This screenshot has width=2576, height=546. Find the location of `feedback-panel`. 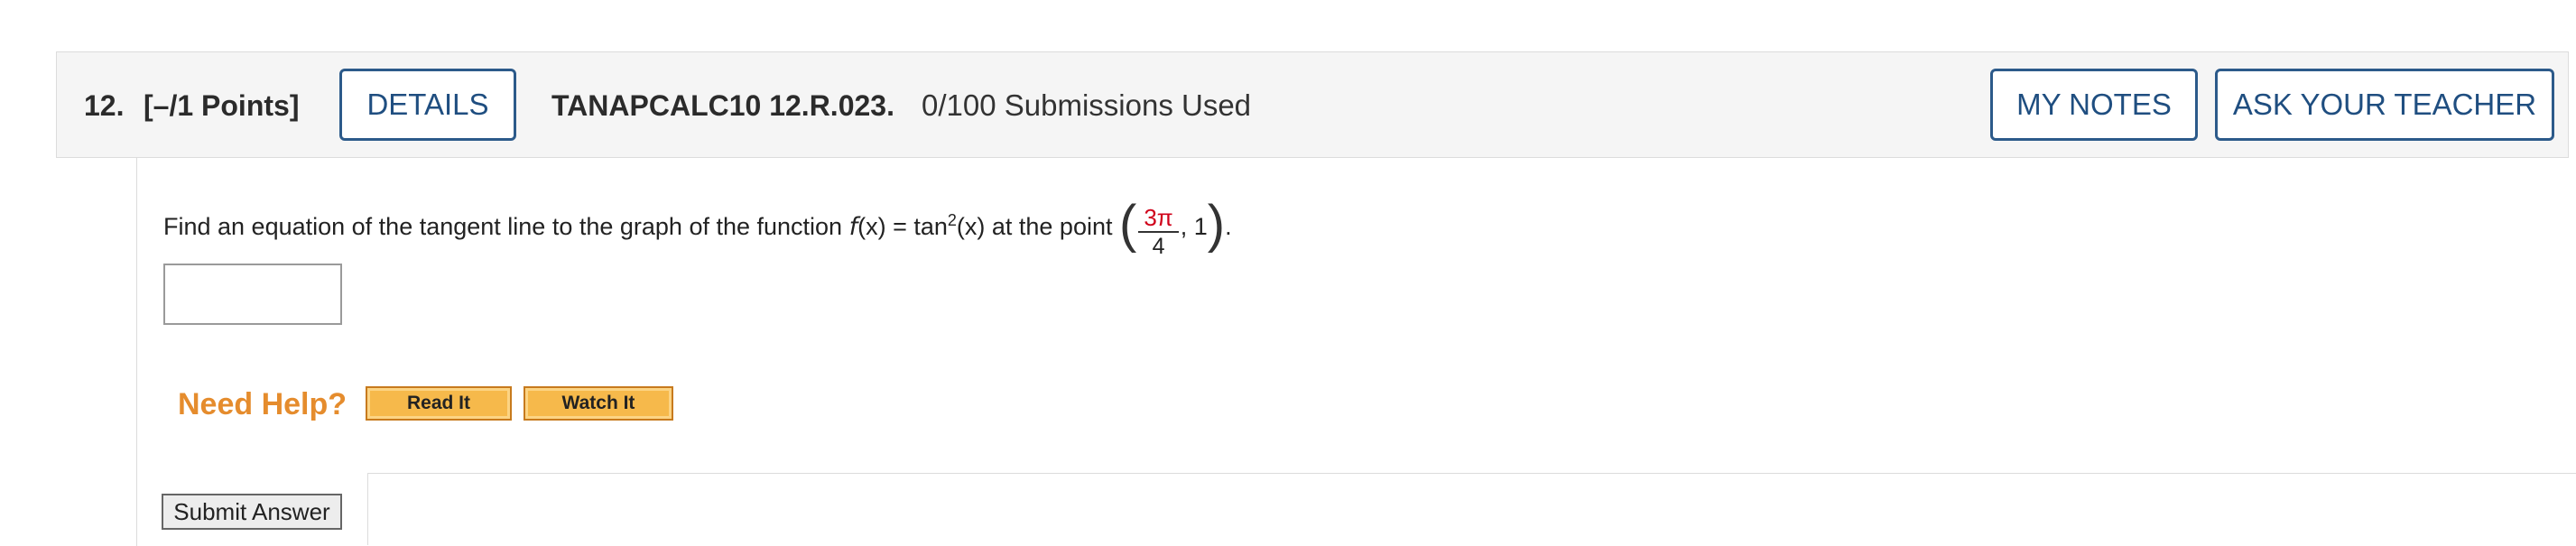

feedback-panel is located at coordinates (1472, 509).